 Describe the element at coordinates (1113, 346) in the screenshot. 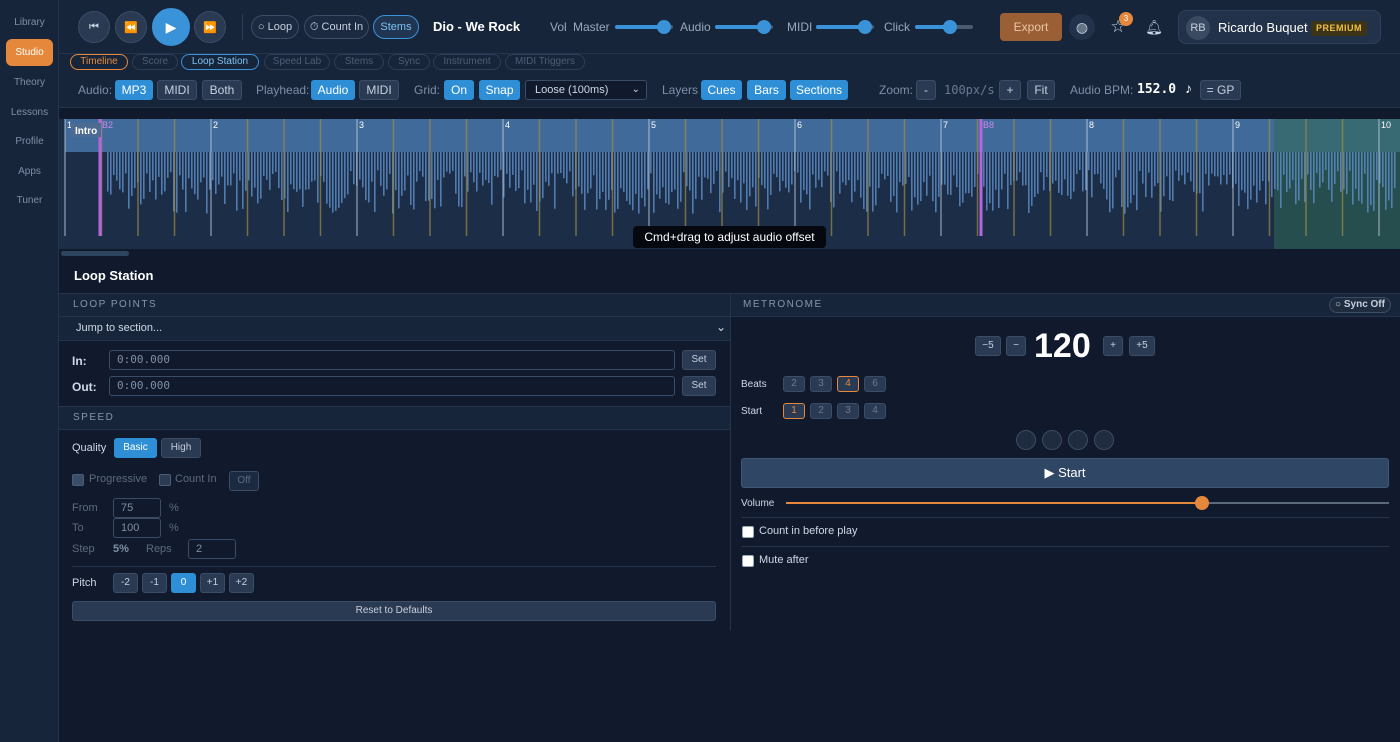

I see `tempo-plus1-button: +` at that location.